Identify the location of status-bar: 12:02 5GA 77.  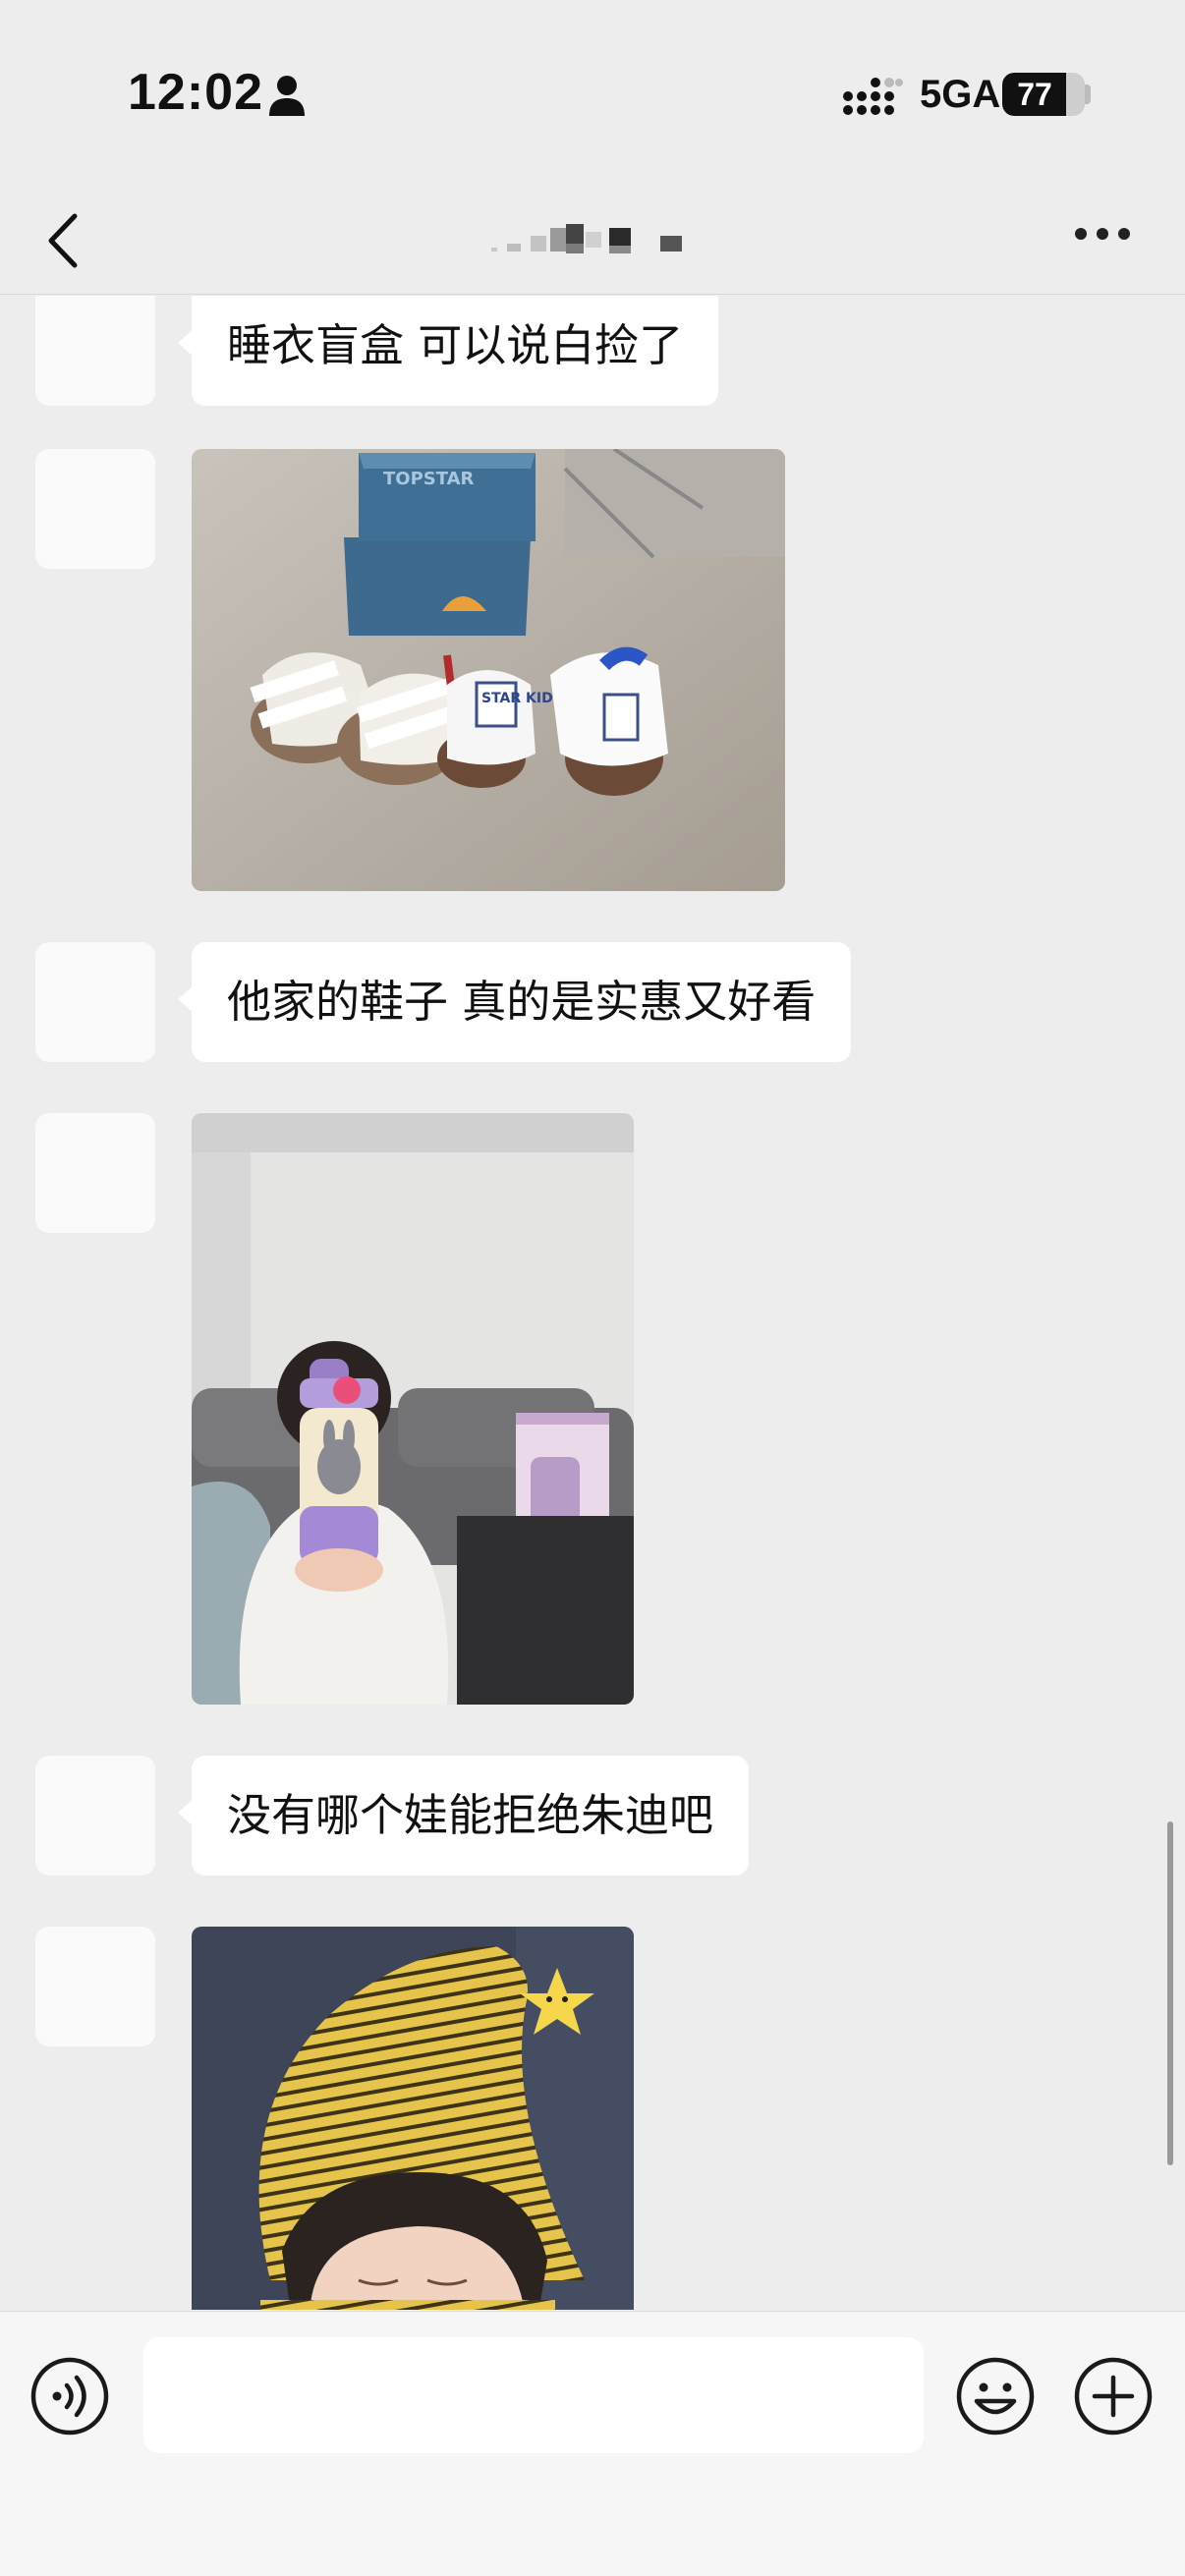
(592, 93).